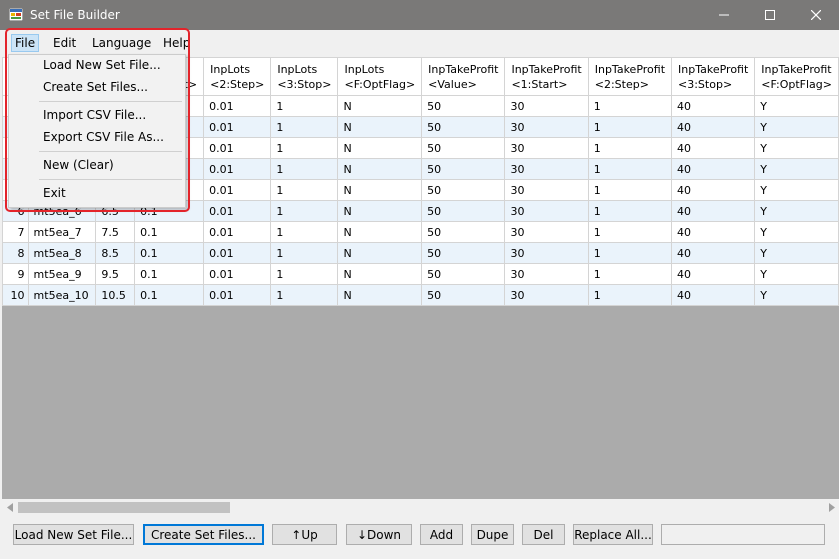 This screenshot has width=839, height=559. I want to click on delete-button: Del, so click(543, 534).